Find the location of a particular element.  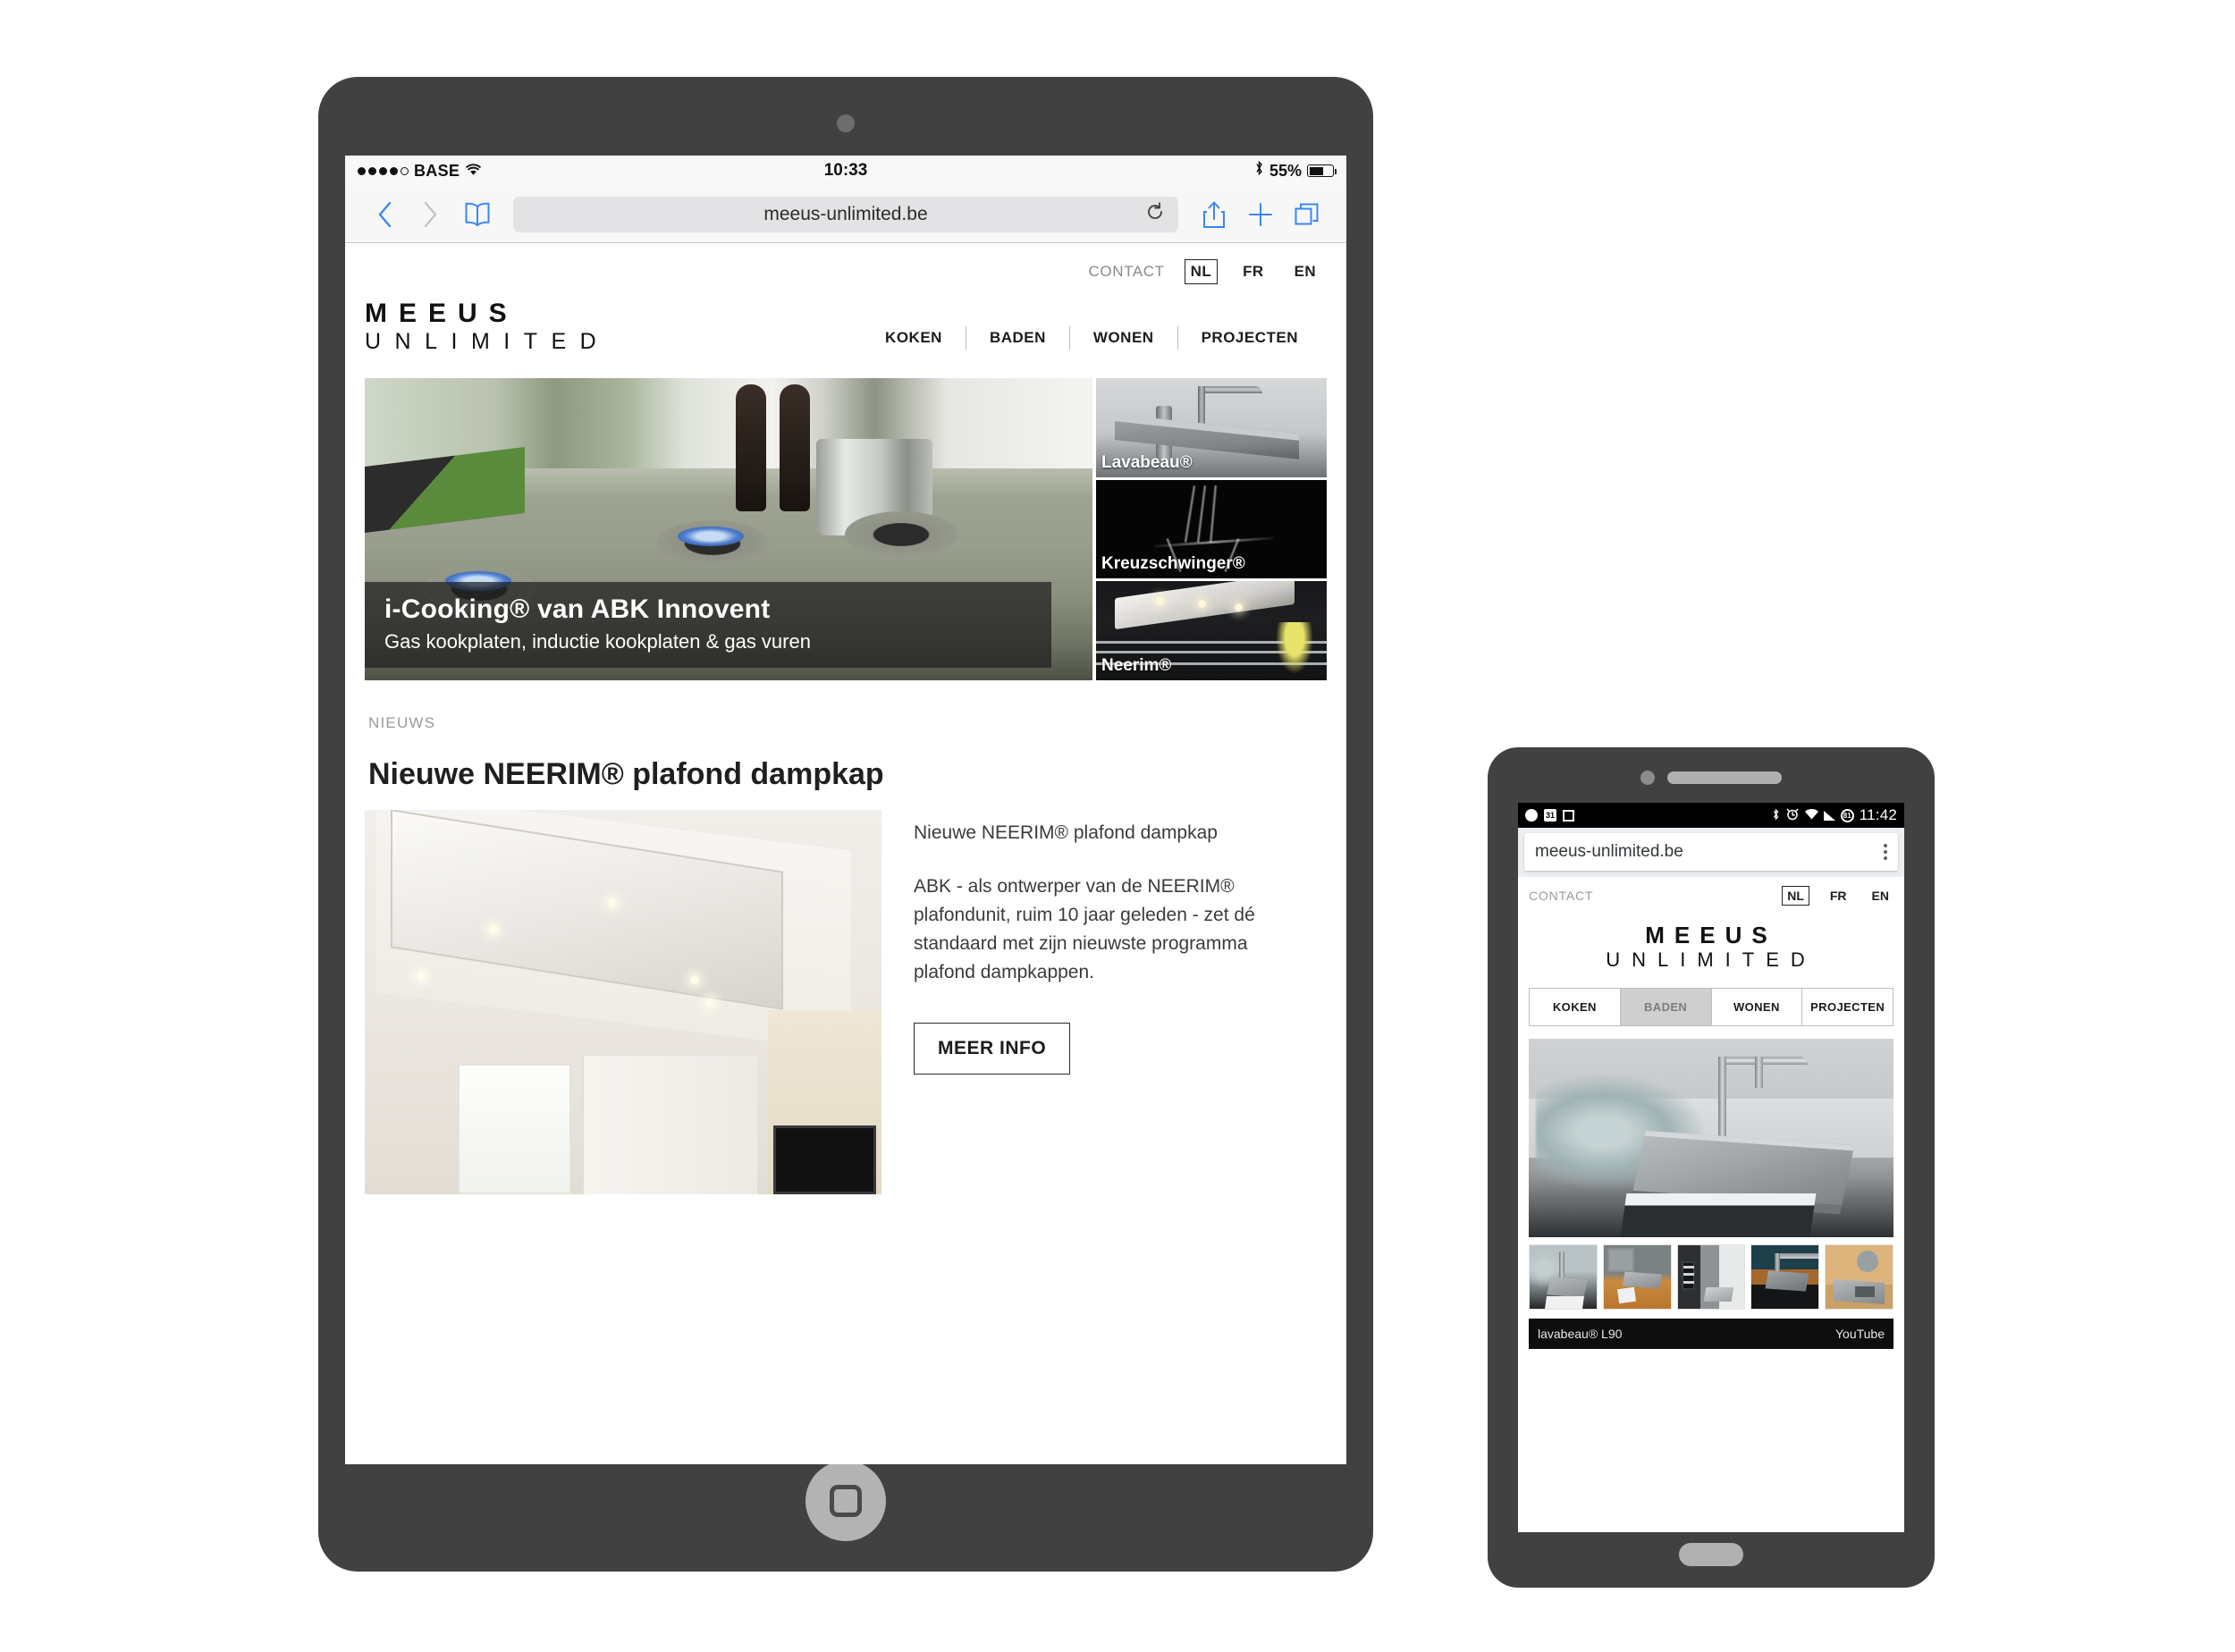

phone-front-camera-icon is located at coordinates (1647, 778).